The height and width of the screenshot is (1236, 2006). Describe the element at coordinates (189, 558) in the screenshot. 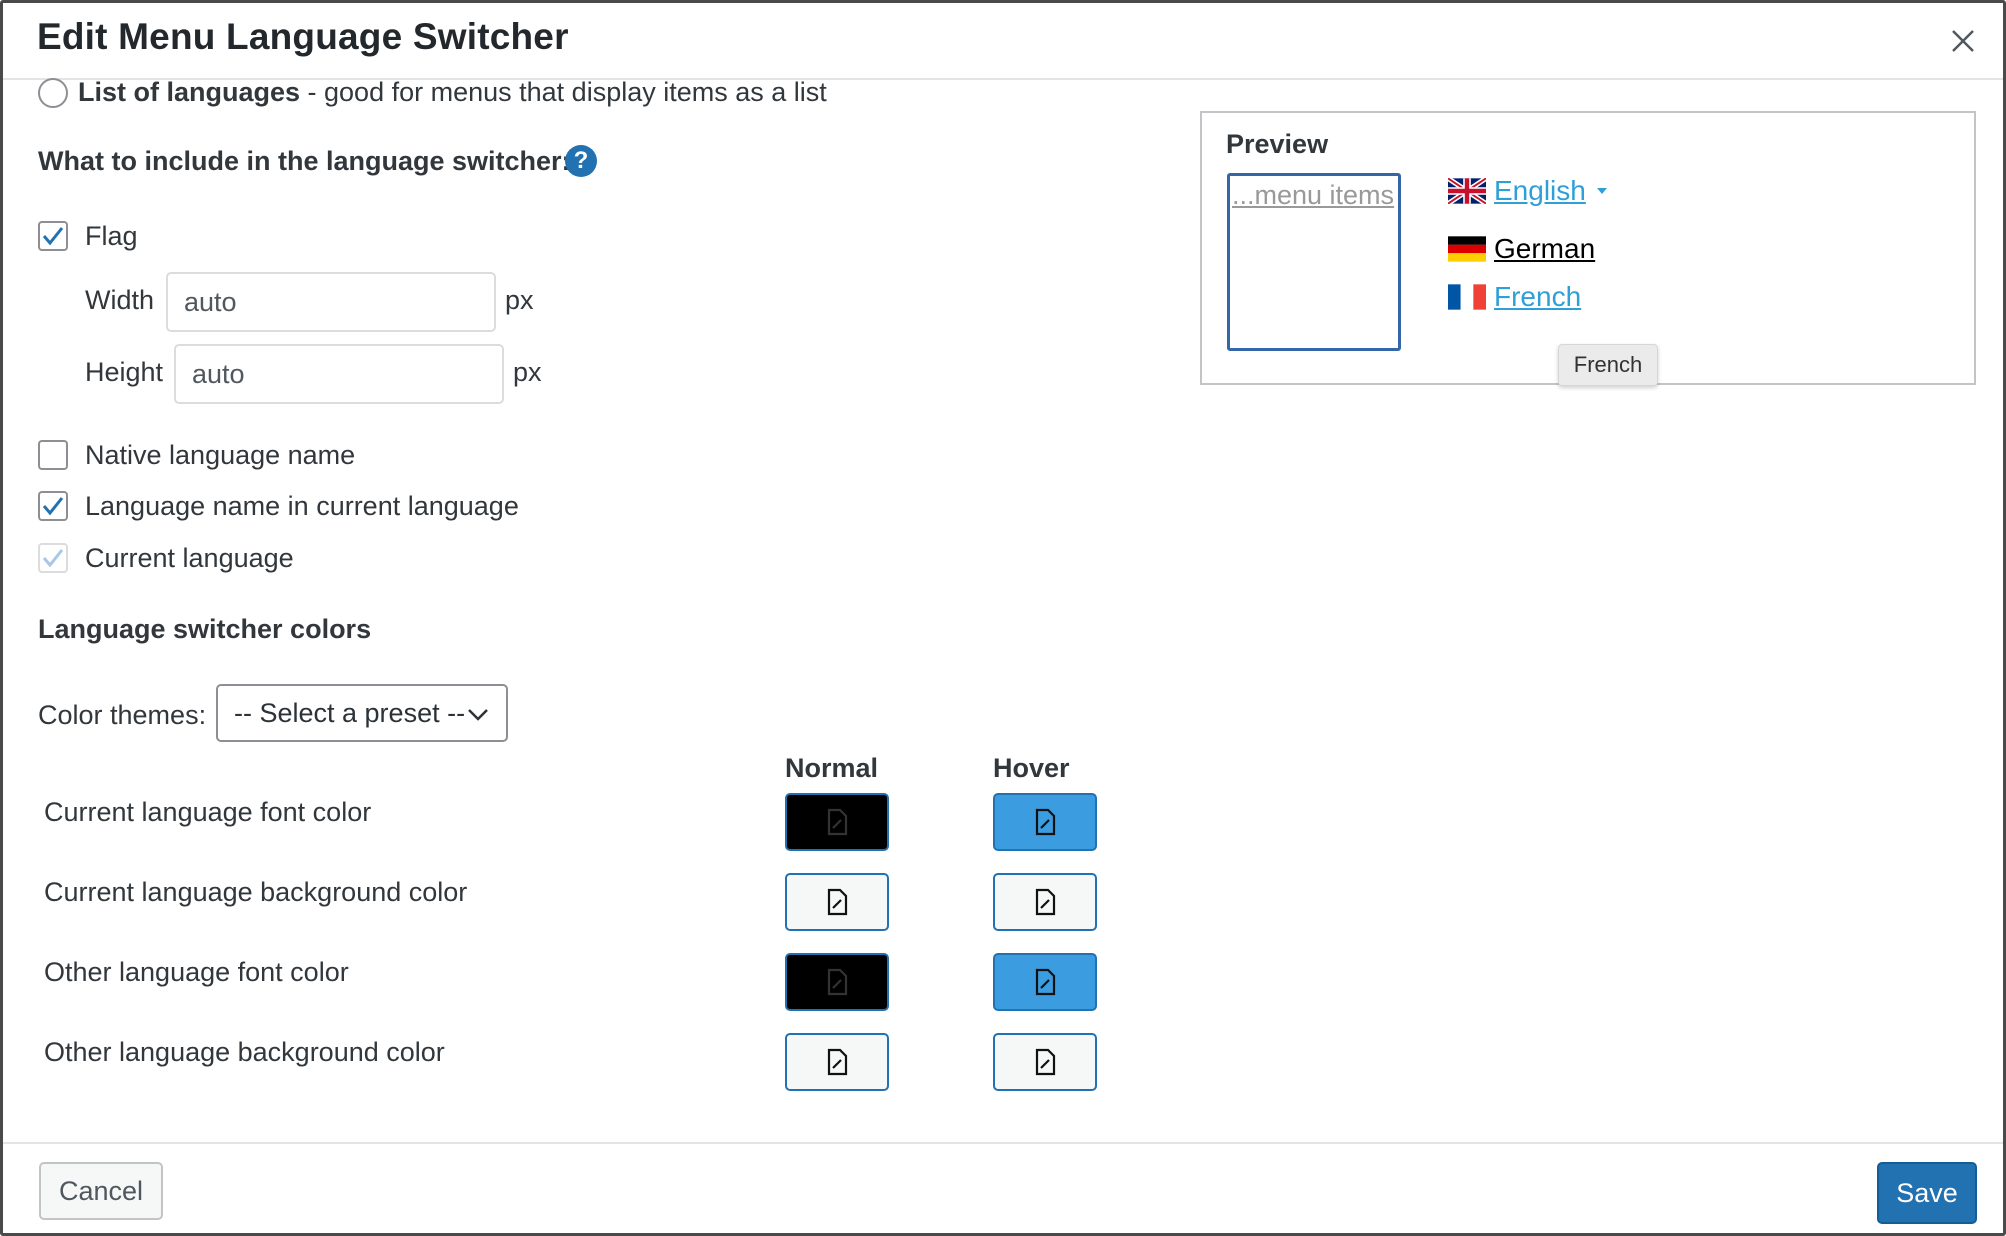

I see `current-language-label: Current language` at that location.